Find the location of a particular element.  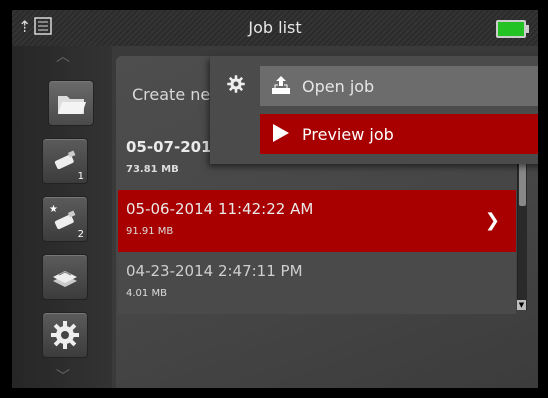

disk-stack-icon is located at coordinates (65, 279).